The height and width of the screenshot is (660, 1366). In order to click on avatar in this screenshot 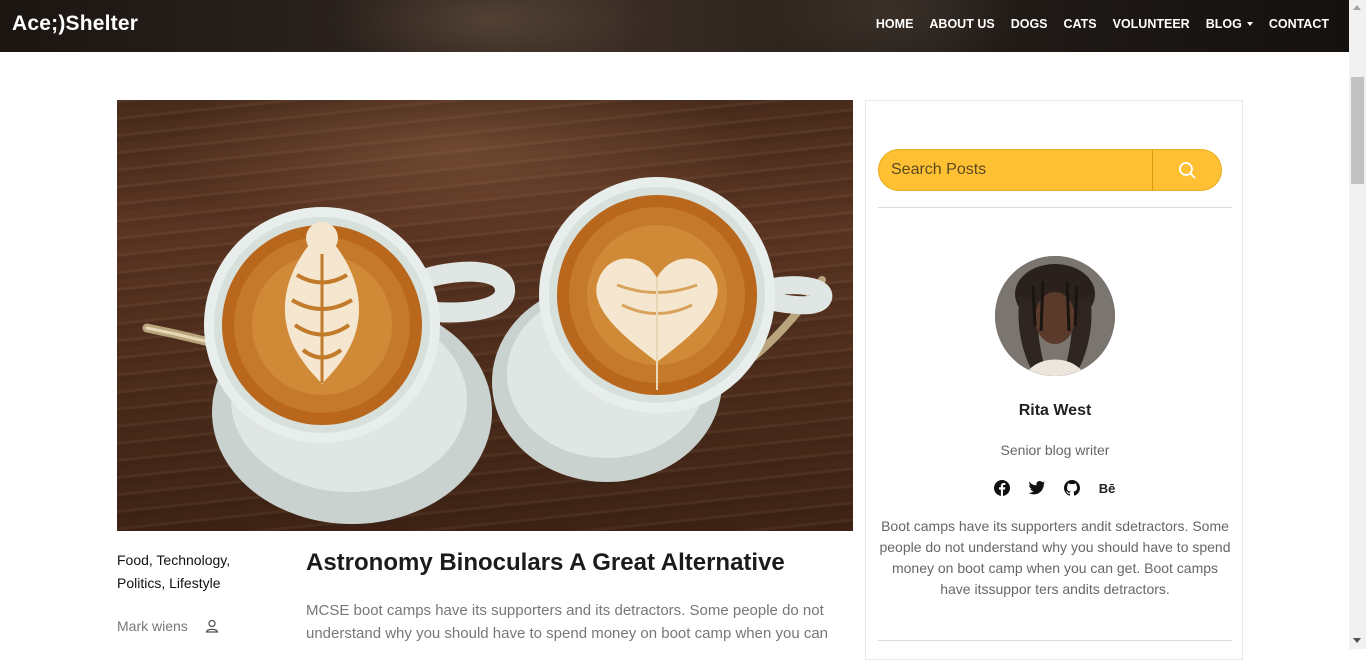, I will do `click(1055, 316)`.